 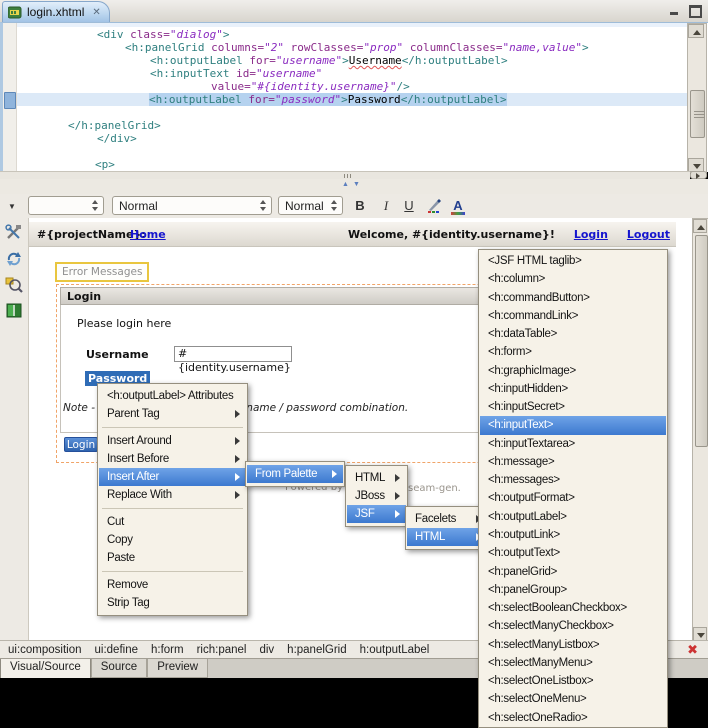 What do you see at coordinates (573, 645) in the screenshot?
I see `tag-list-item: <h:selectManyListbox>` at bounding box center [573, 645].